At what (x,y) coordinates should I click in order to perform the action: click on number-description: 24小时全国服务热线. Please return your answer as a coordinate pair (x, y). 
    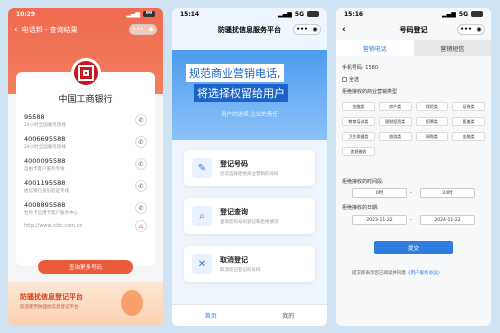
    Looking at the image, I should click on (45, 147).